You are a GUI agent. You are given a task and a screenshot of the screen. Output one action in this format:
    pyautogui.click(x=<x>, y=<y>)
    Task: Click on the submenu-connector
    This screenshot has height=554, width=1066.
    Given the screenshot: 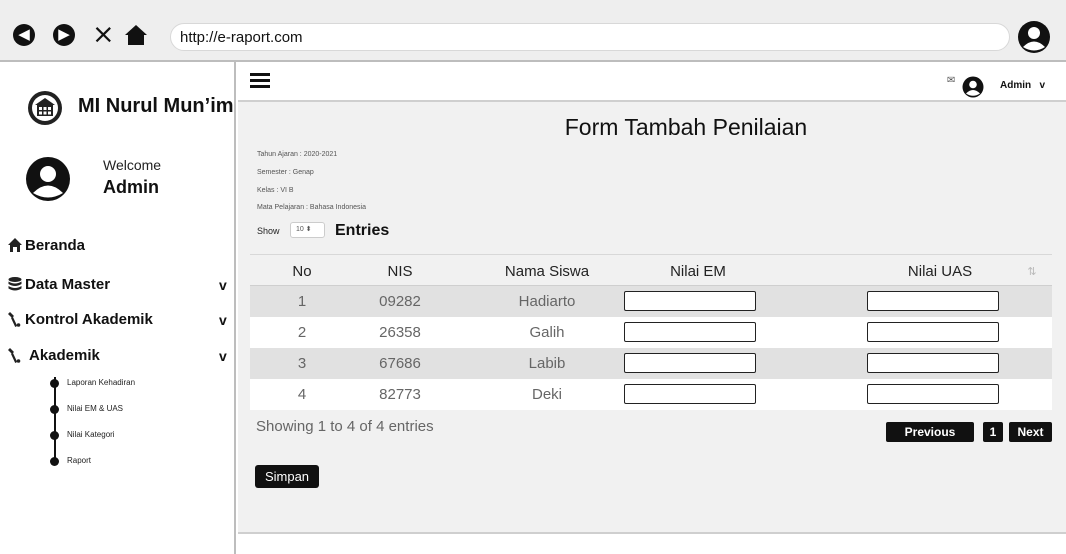 What is the action you would take?
    pyautogui.click(x=55, y=419)
    